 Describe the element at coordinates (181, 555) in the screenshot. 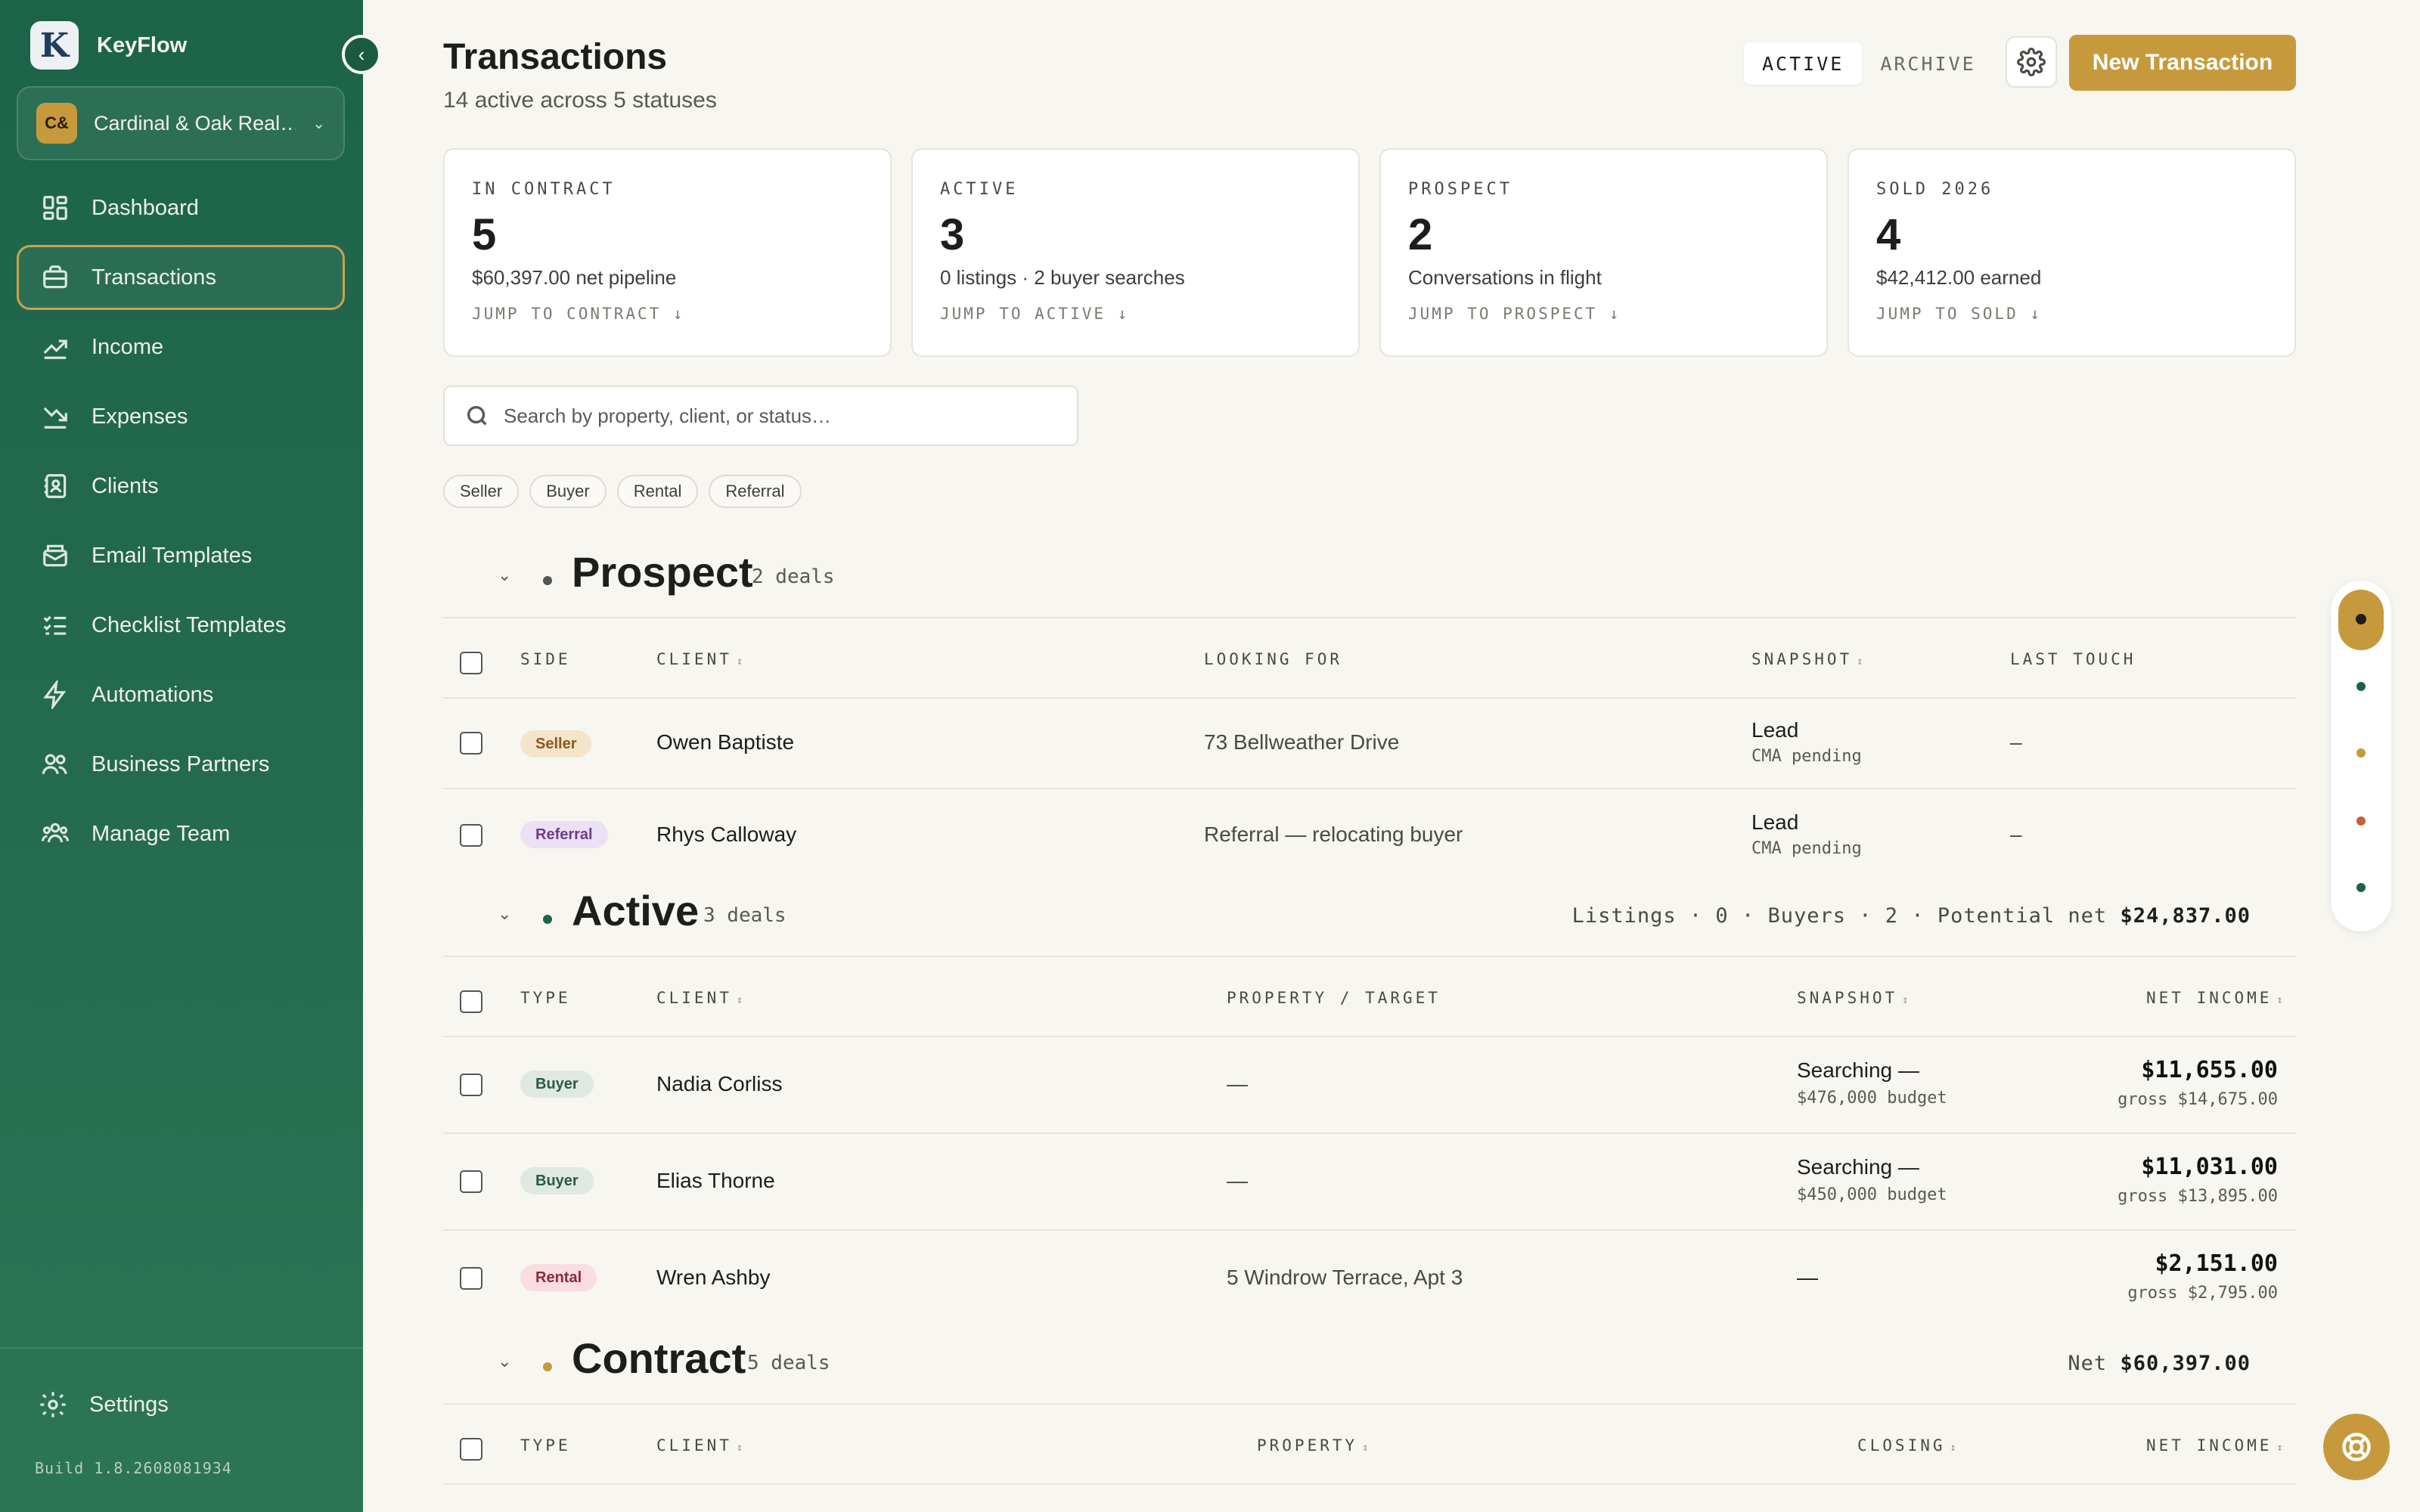

I see `sidebar-item-email-templates: Email Templates` at that location.